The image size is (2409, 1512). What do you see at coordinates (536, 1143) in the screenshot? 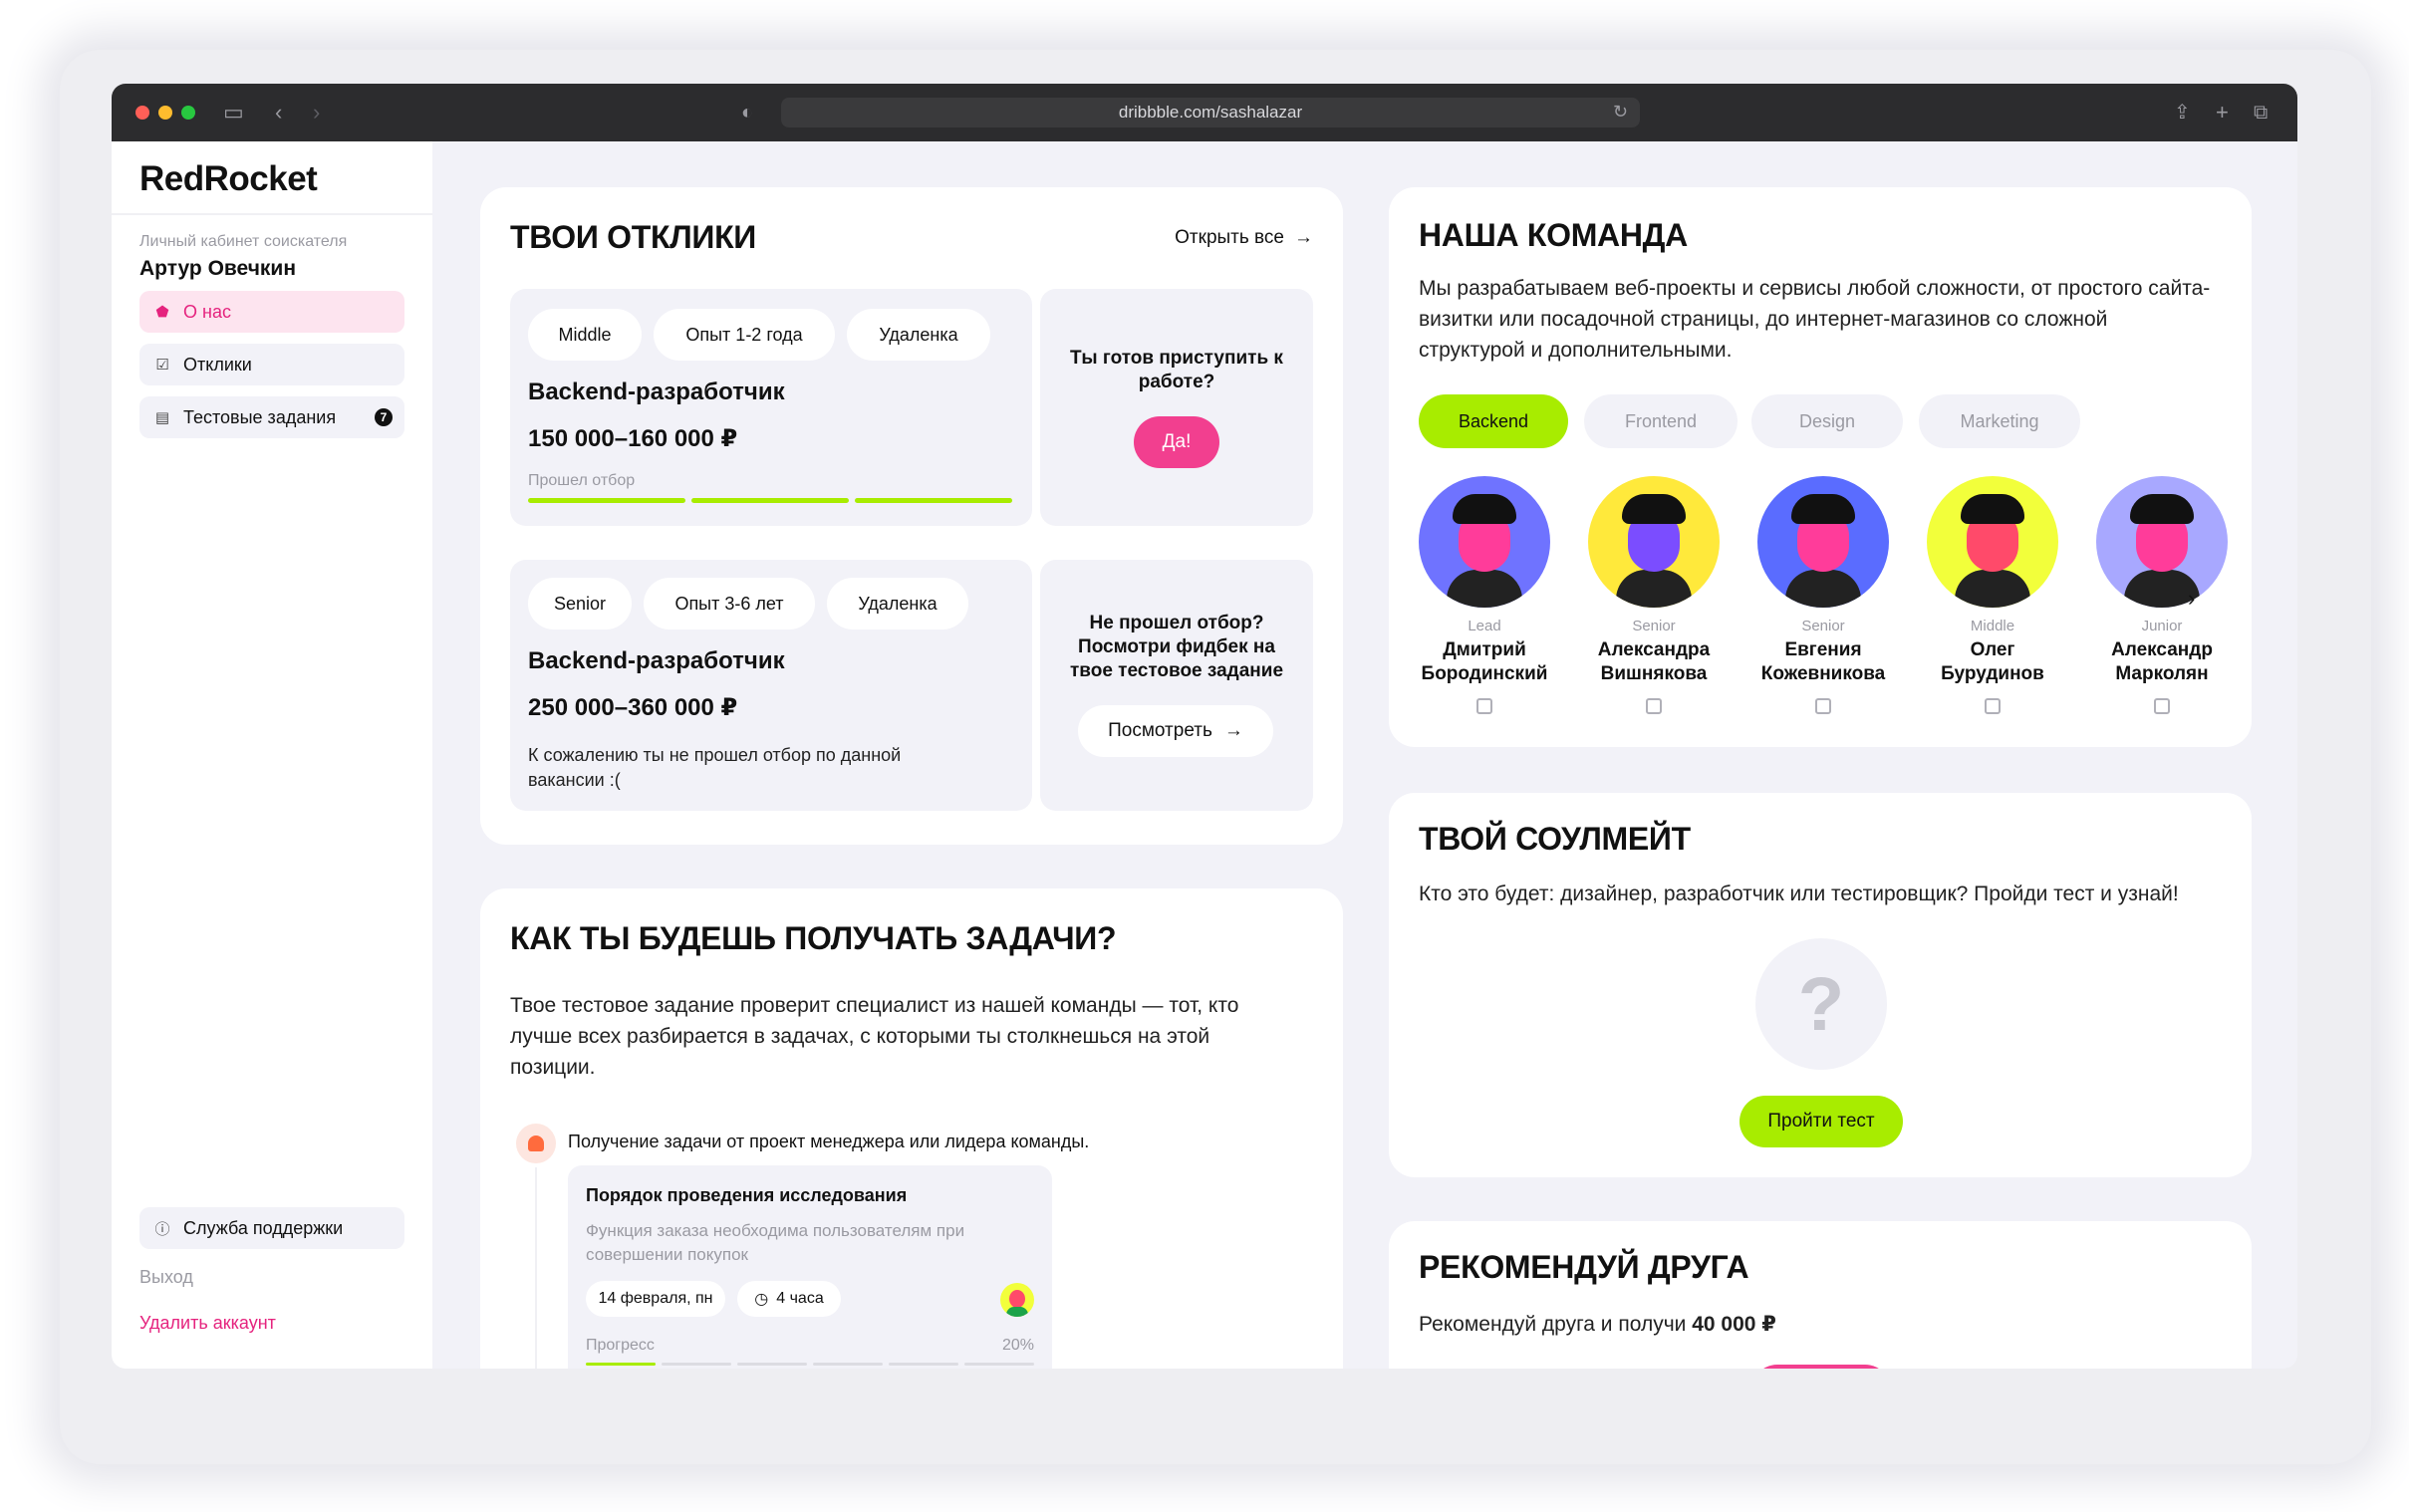
I see `bell-icon` at bounding box center [536, 1143].